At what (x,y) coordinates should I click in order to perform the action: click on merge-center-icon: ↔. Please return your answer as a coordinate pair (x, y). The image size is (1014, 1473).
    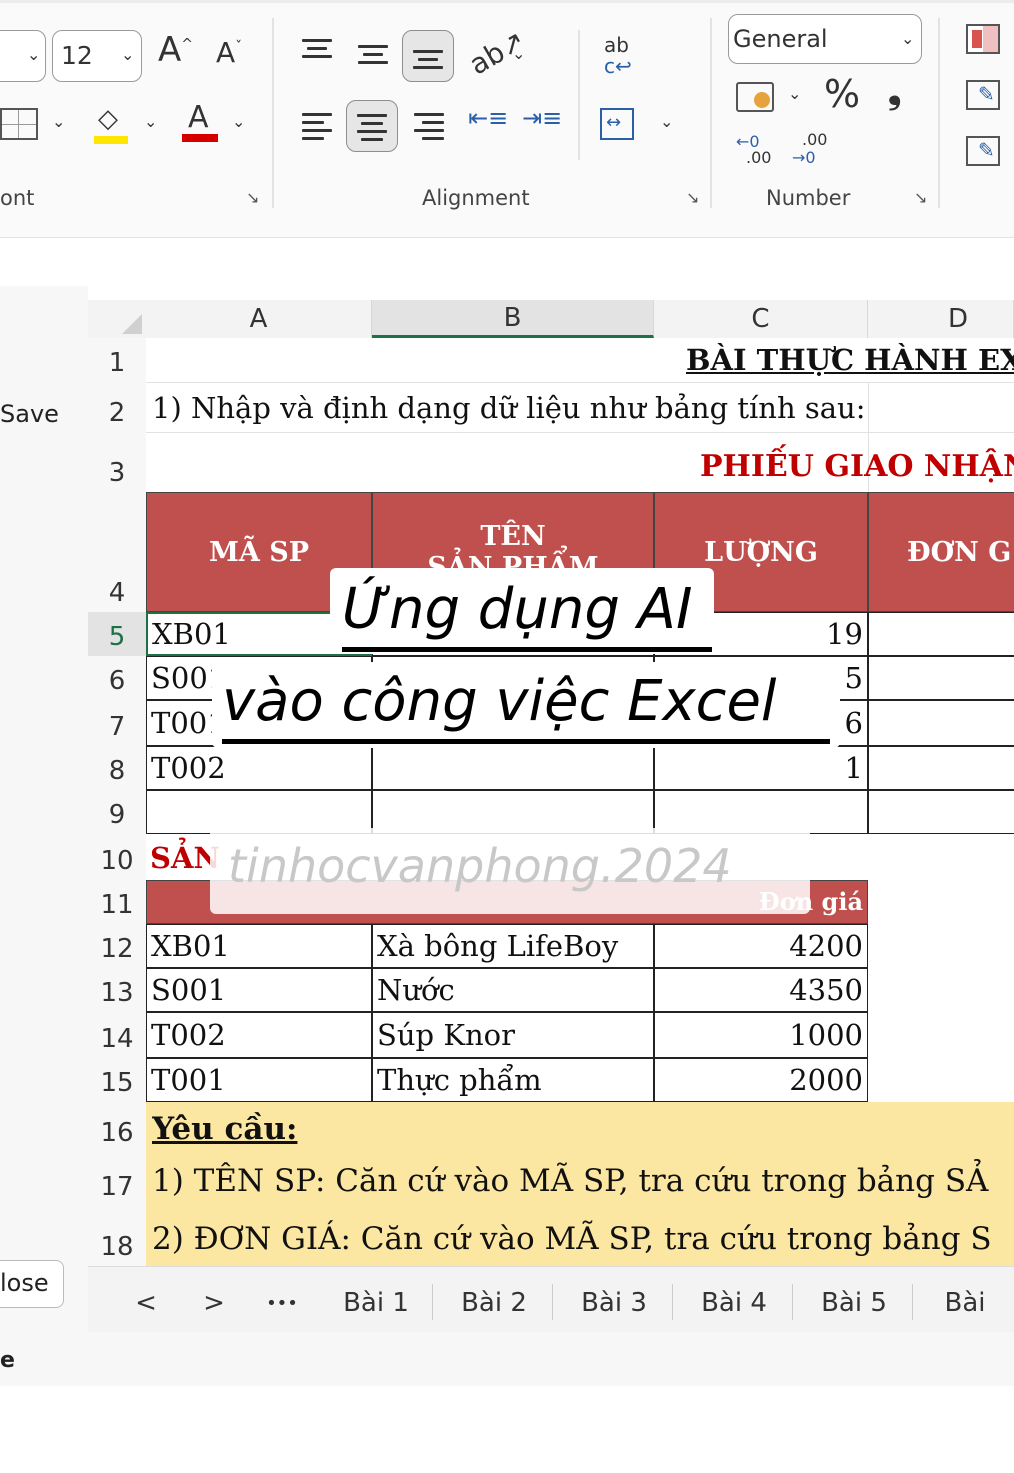
    Looking at the image, I should click on (617, 124).